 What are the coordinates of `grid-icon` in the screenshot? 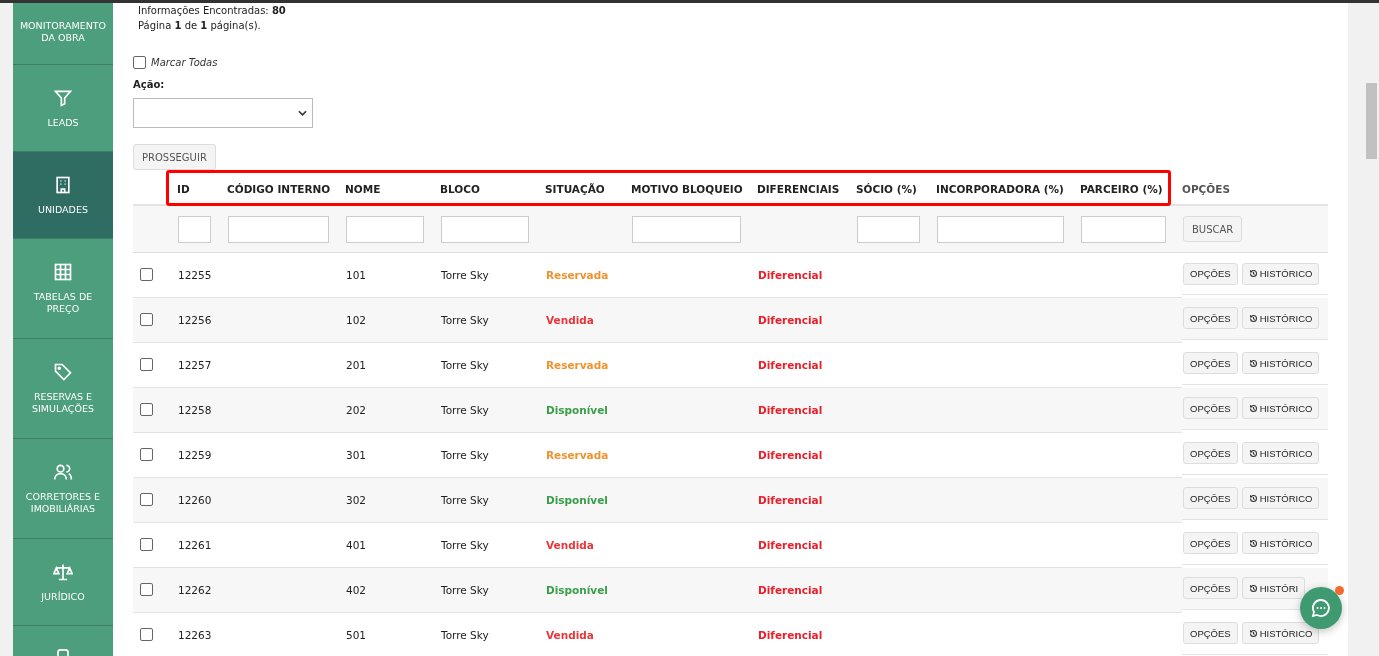 It's located at (63, 272).